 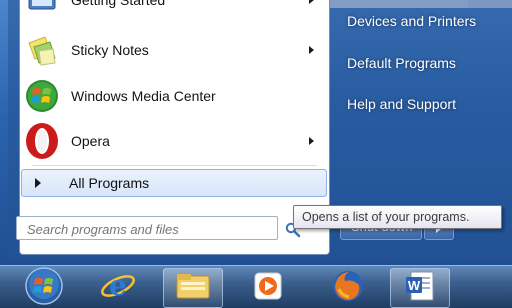 I want to click on microsoft-word-icon: W, so click(x=420, y=288).